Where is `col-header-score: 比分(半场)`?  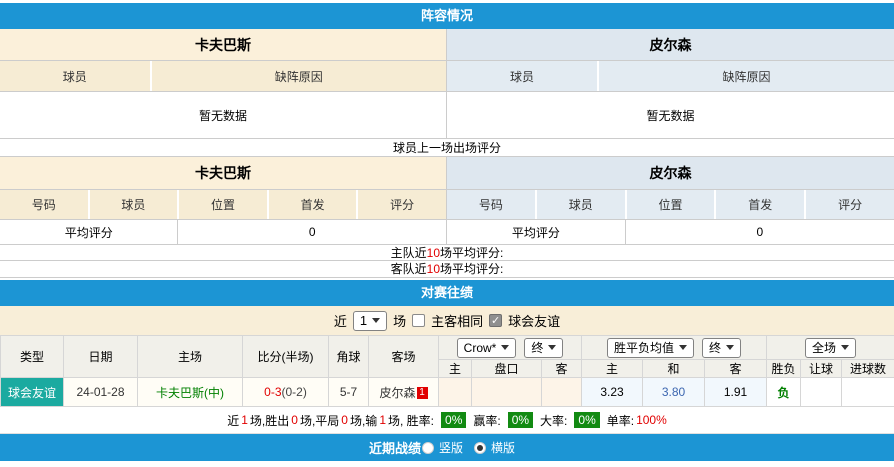
col-header-score: 比分(半场) is located at coordinates (285, 356).